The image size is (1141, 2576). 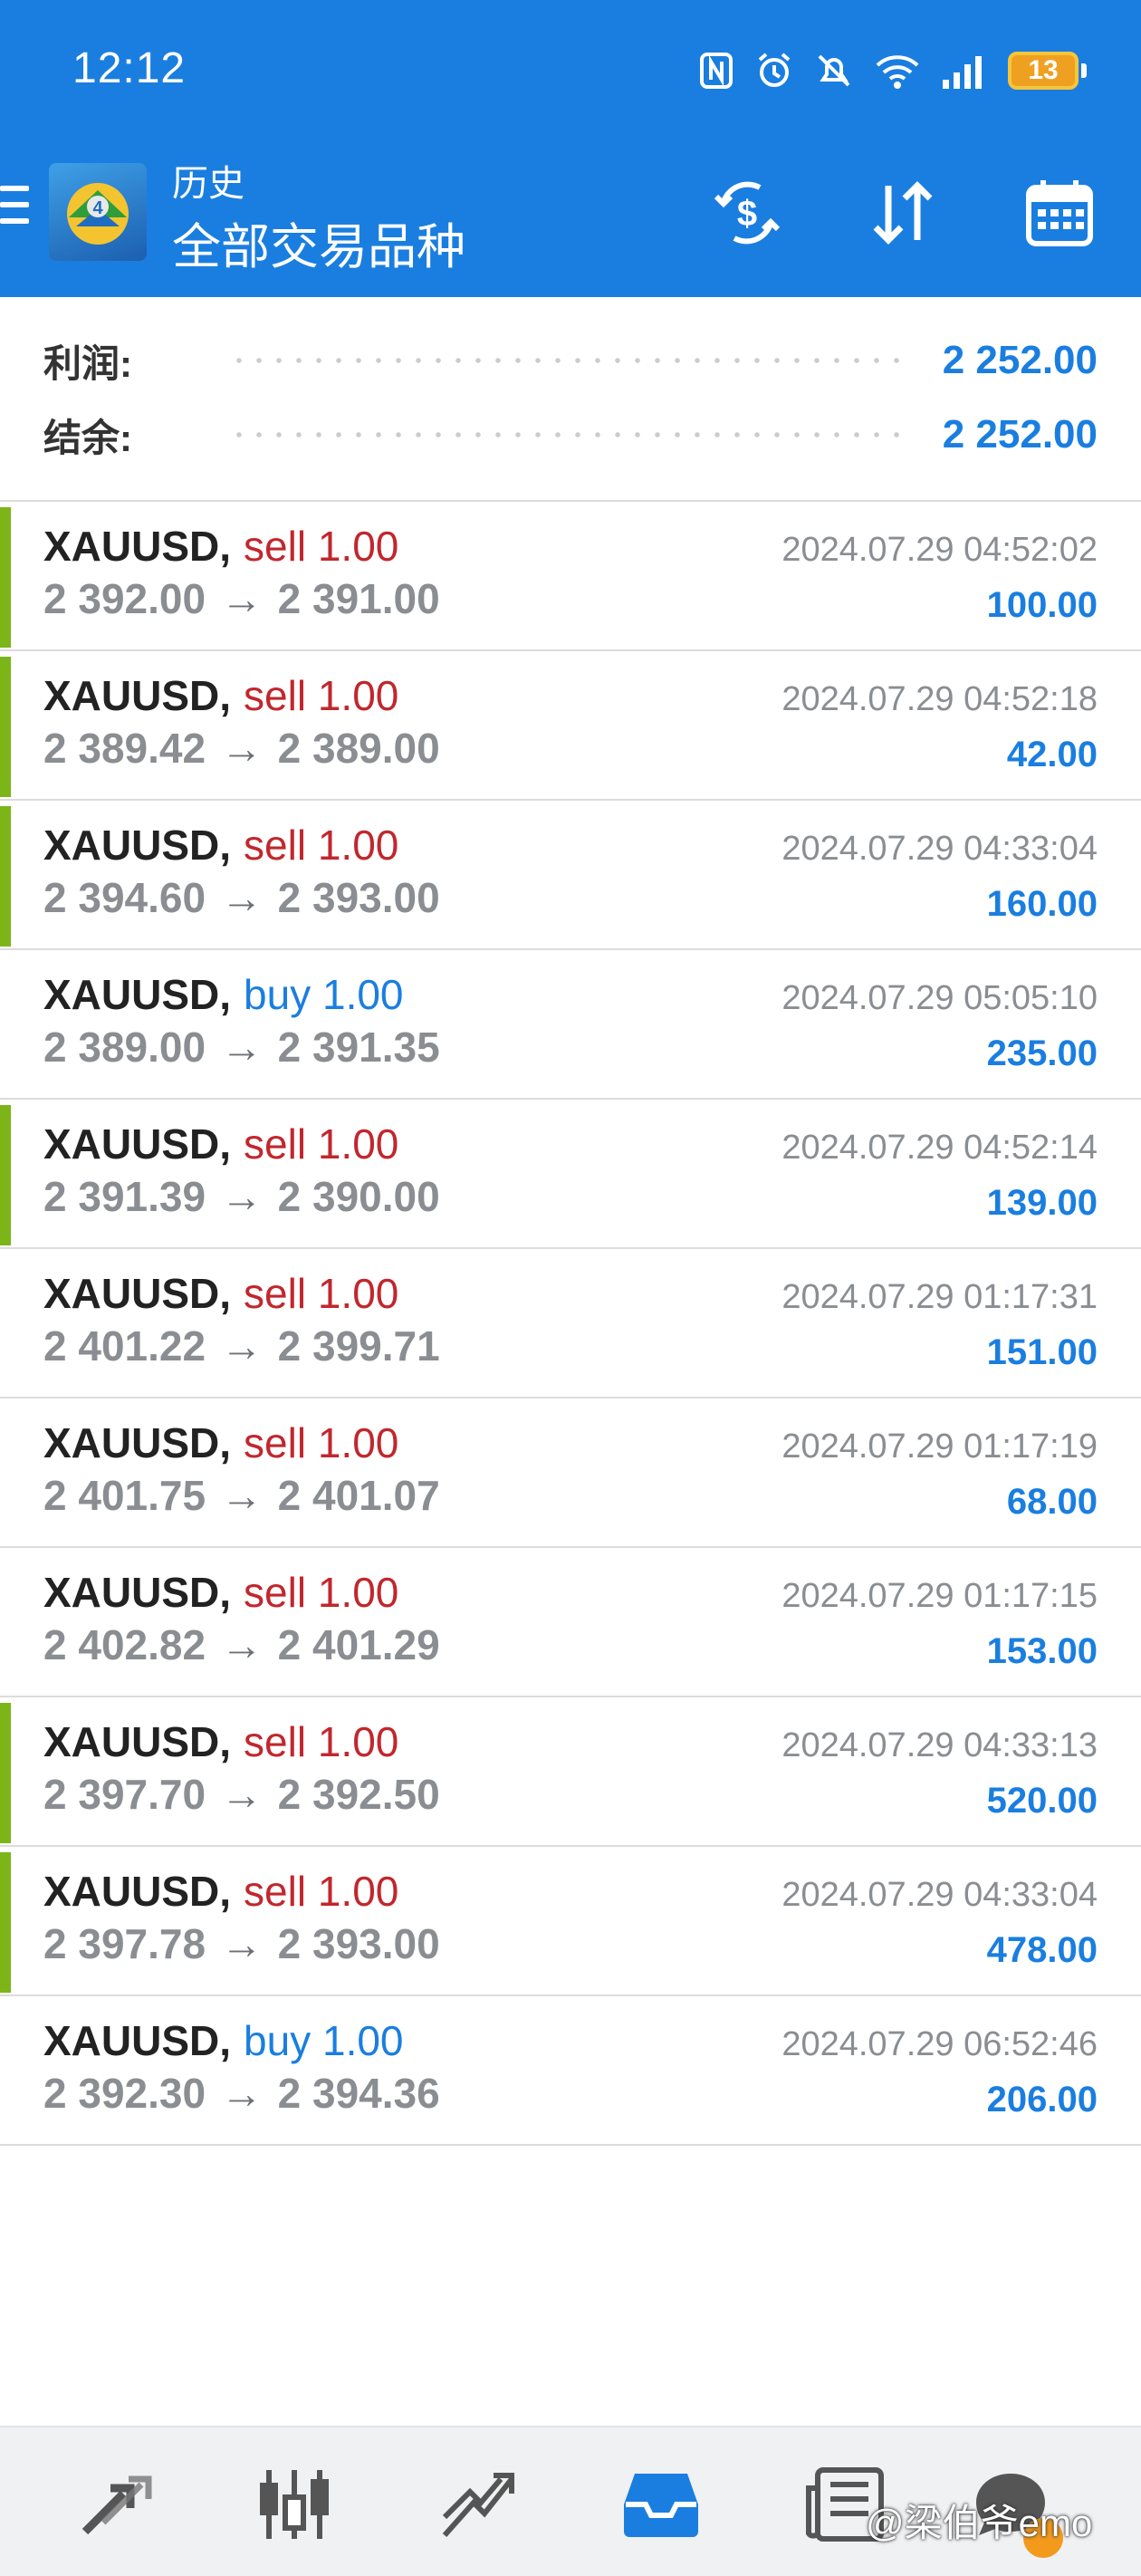 I want to click on trade-prices: 2 391.39 → 2 390.00, so click(x=241, y=1196).